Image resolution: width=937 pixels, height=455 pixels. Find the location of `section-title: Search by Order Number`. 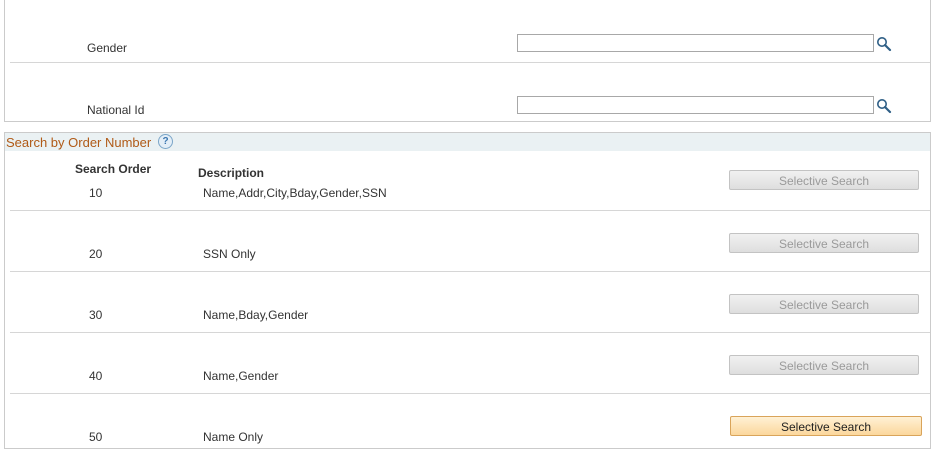

section-title: Search by Order Number is located at coordinates (79, 142).